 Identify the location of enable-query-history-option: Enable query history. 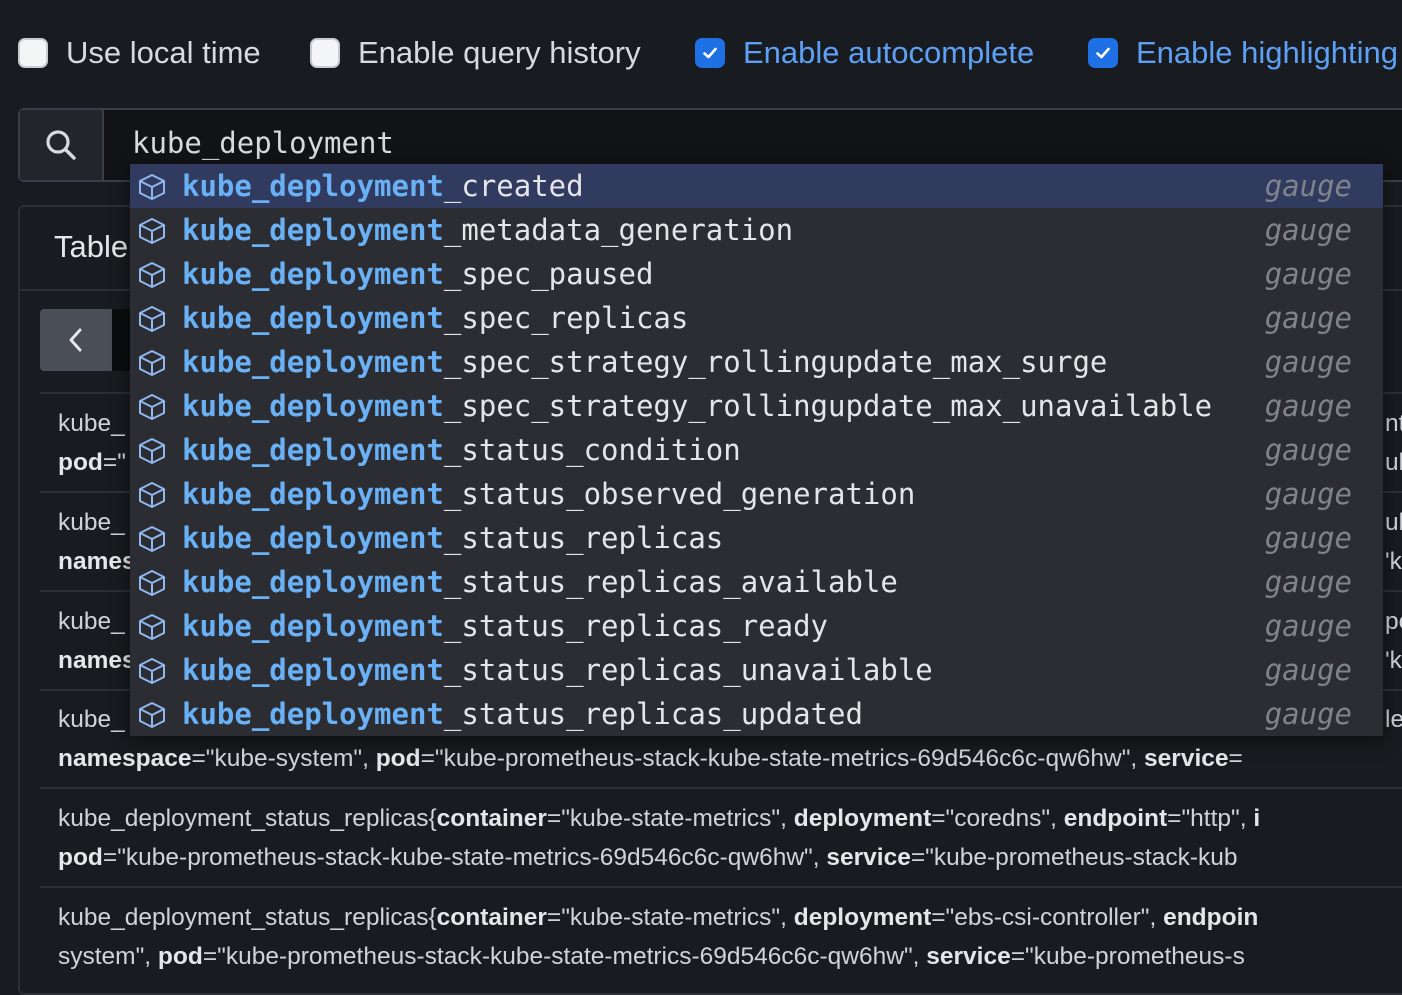
(475, 53).